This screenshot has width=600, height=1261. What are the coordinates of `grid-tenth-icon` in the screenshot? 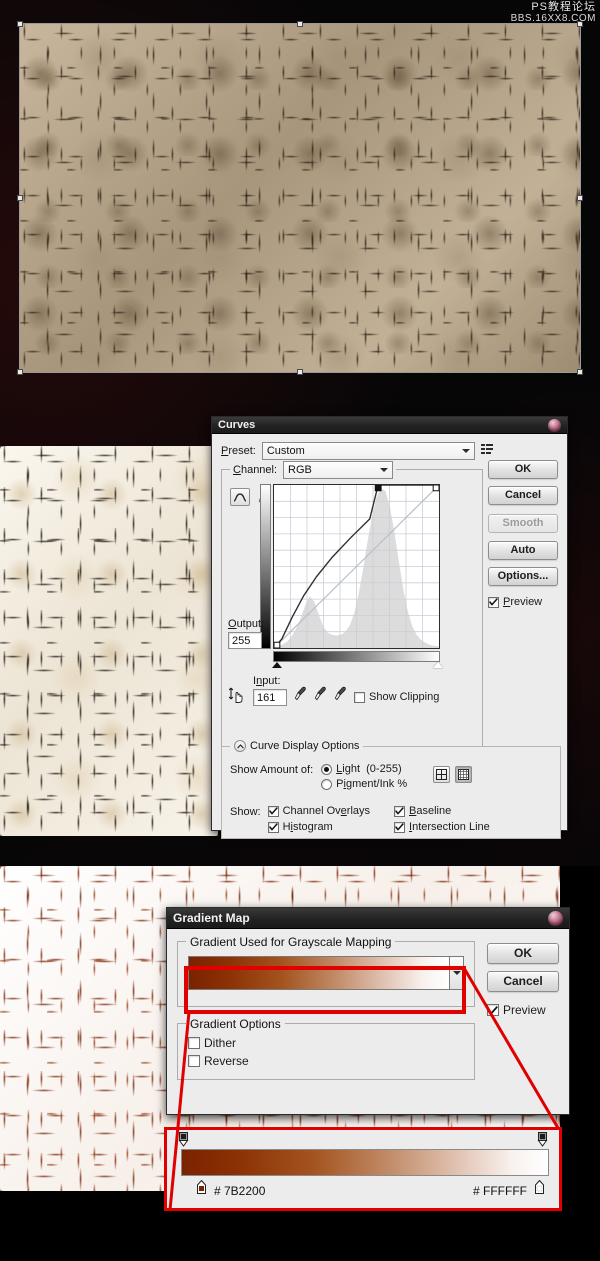 It's located at (464, 774).